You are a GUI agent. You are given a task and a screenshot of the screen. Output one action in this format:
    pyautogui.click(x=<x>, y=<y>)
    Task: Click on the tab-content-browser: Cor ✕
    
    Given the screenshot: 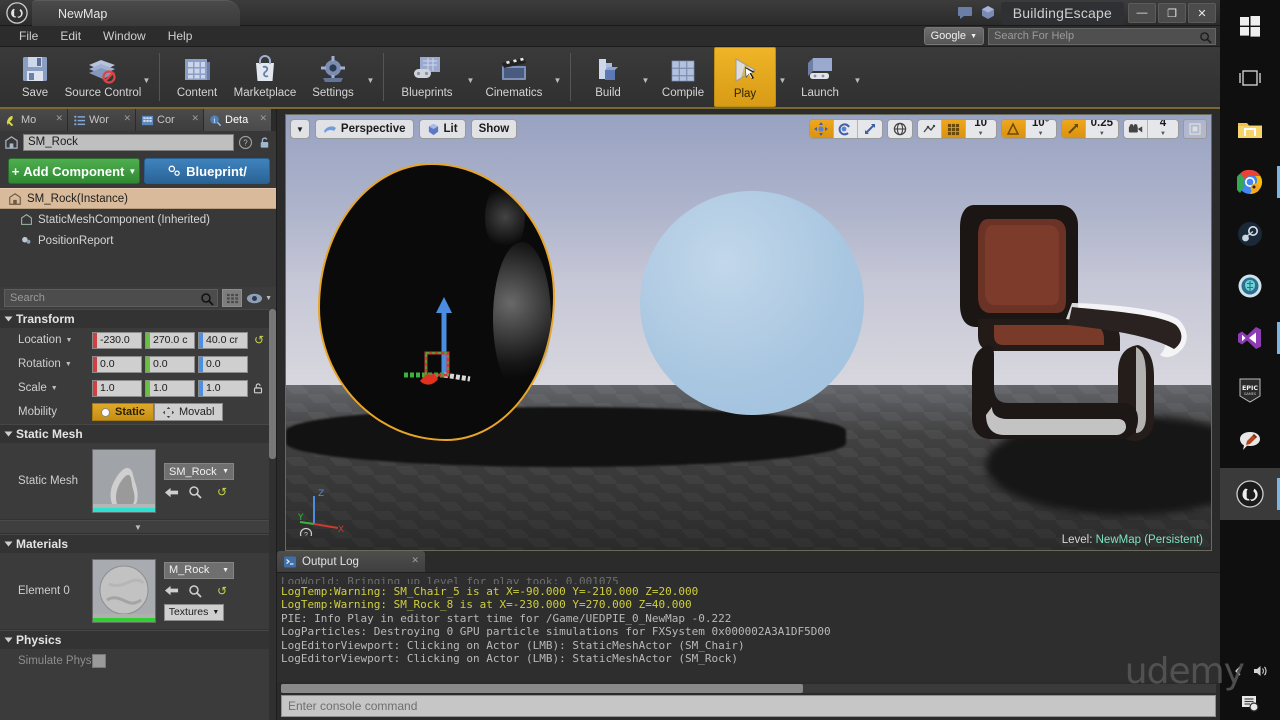 What is the action you would take?
    pyautogui.click(x=170, y=120)
    